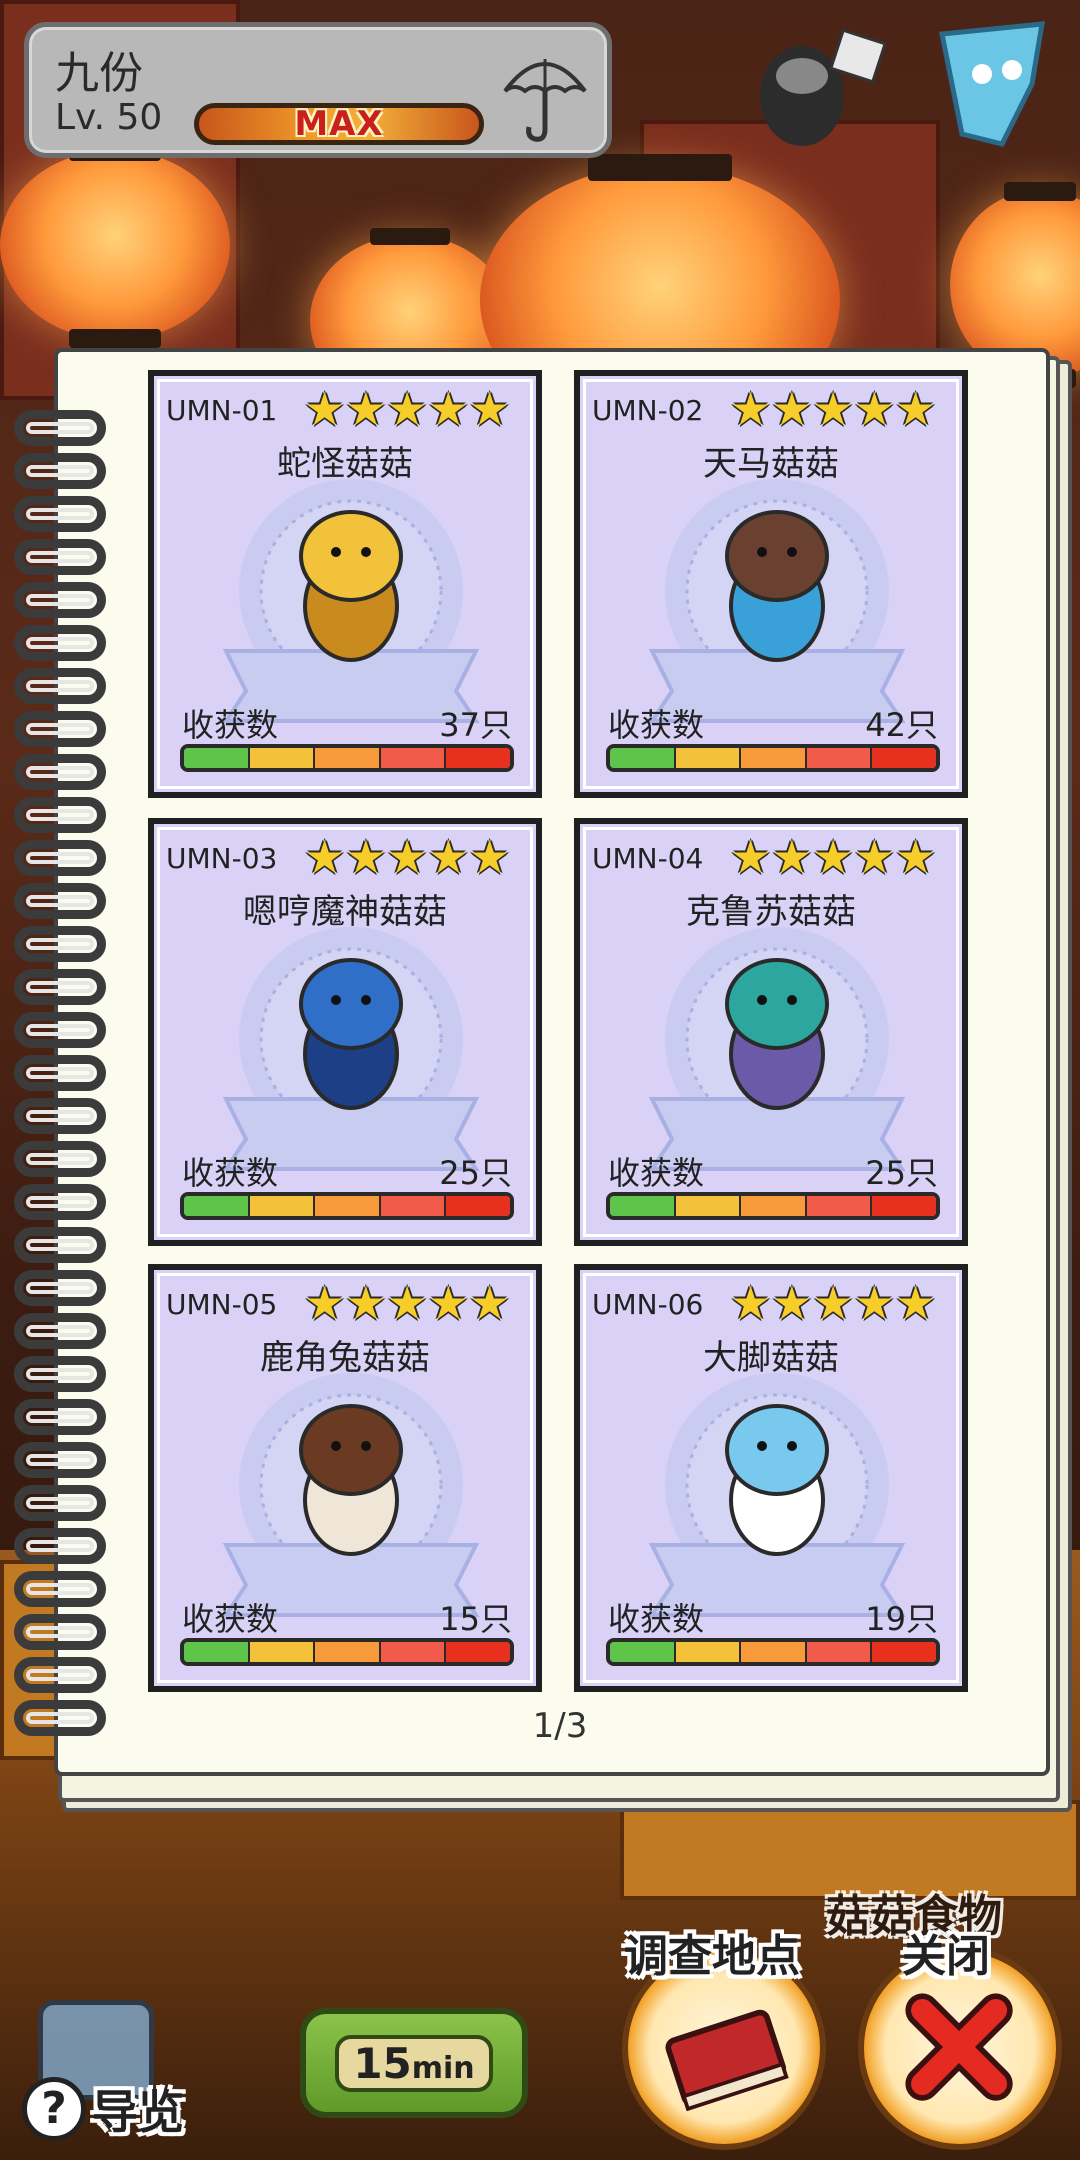 This screenshot has width=1080, height=2160. What do you see at coordinates (318, 90) in the screenshot?
I see `player-status-panel: 九份 Lv. 50 MAX` at bounding box center [318, 90].